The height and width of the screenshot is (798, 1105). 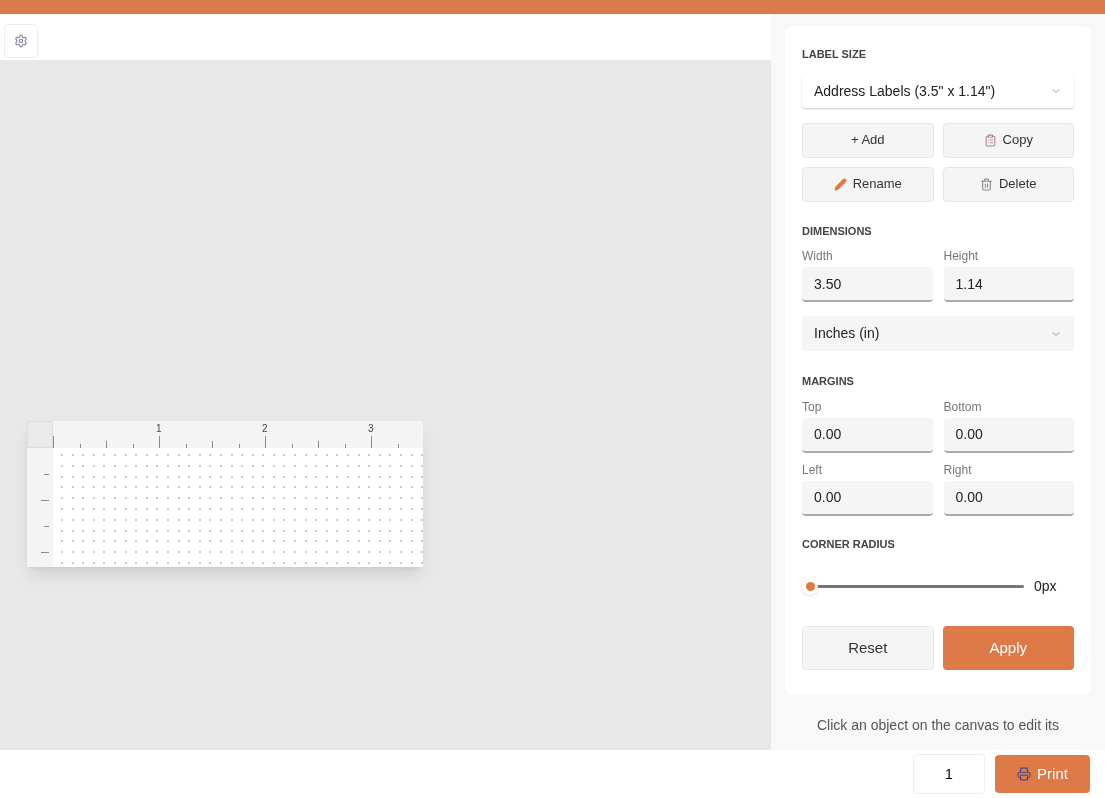 I want to click on field-label: Height, so click(x=961, y=256).